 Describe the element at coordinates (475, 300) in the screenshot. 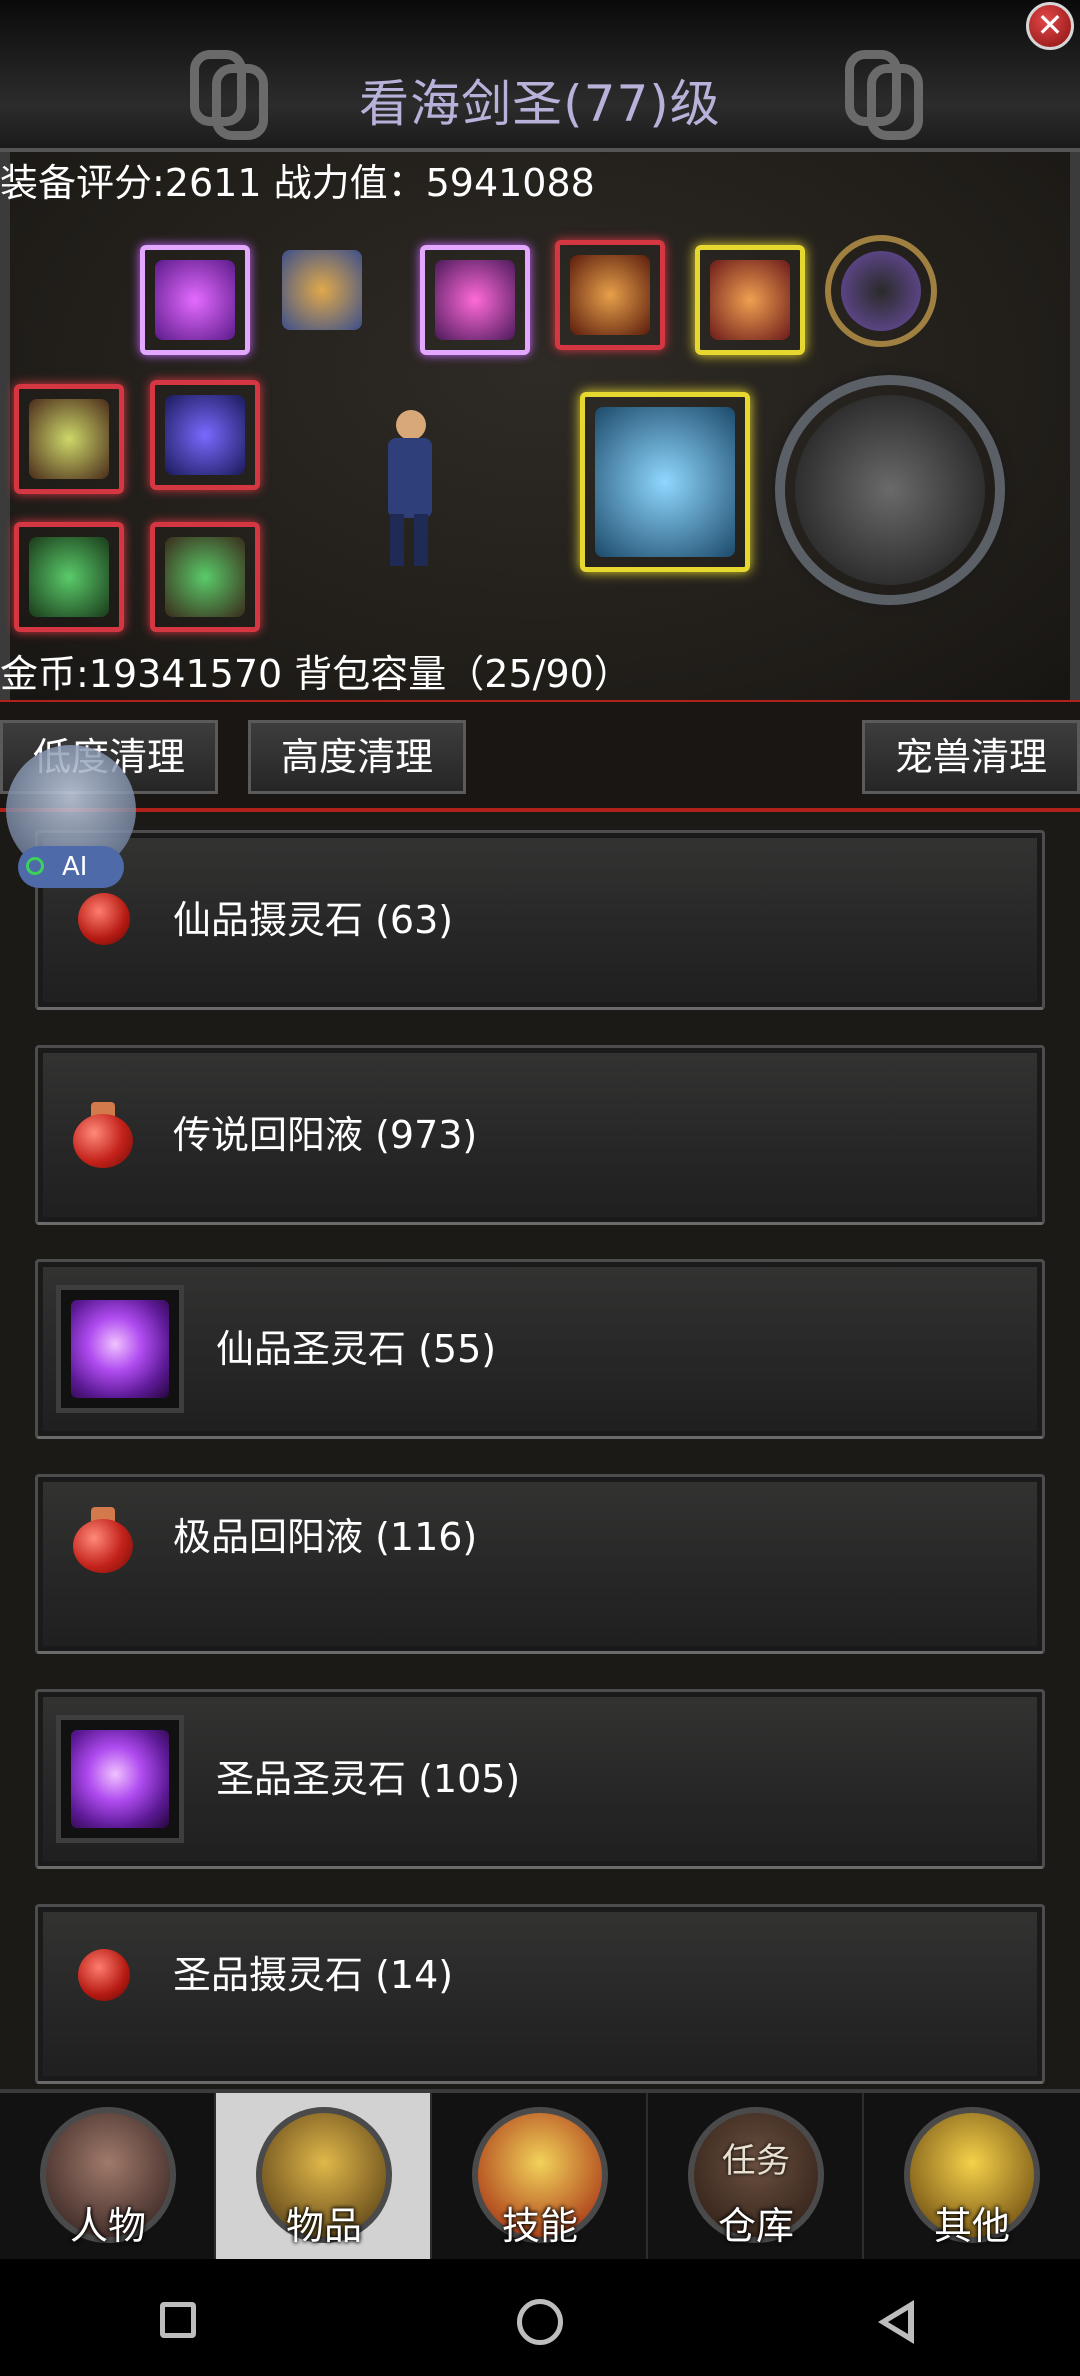

I see `wing-slot` at that location.